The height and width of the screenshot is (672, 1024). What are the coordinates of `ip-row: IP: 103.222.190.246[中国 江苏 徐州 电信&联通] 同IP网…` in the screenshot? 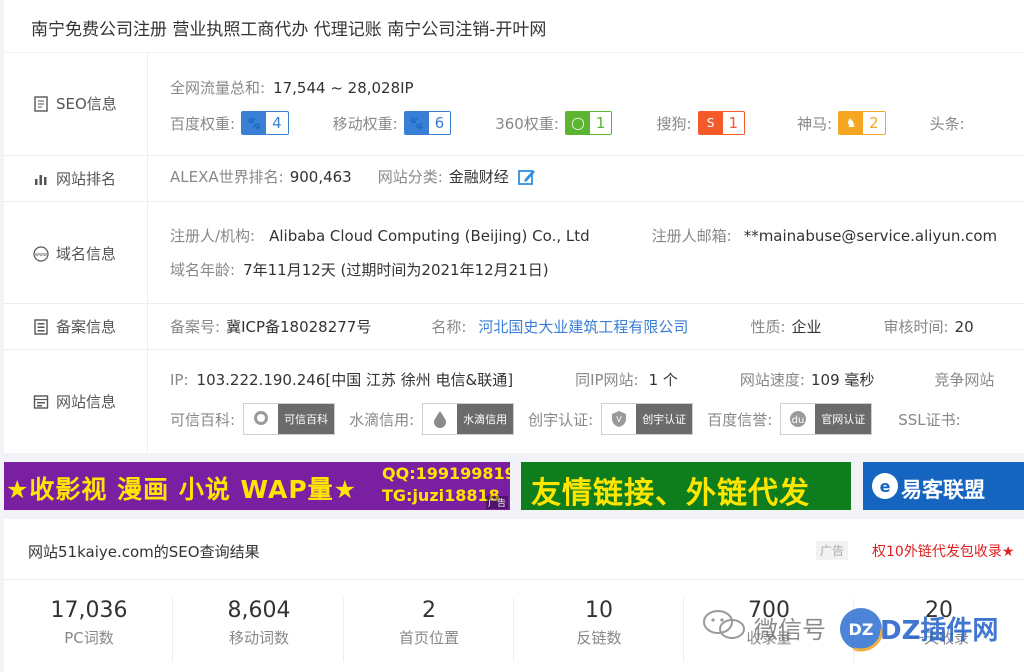 It's located at (597, 379).